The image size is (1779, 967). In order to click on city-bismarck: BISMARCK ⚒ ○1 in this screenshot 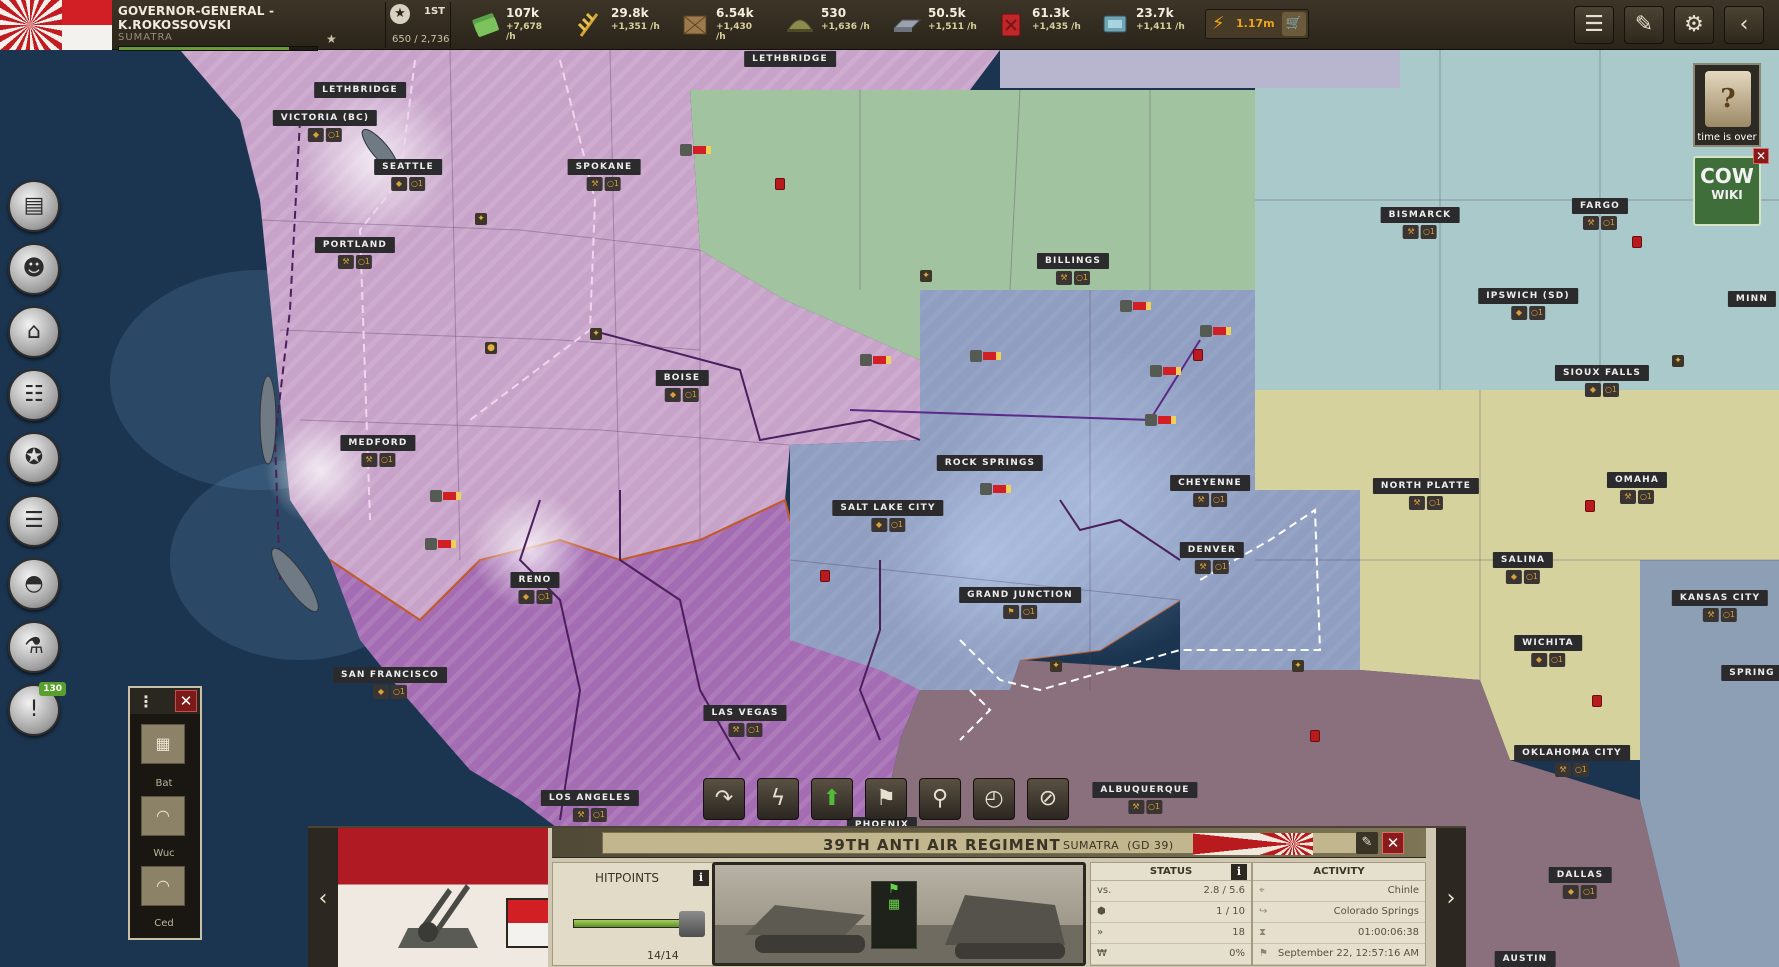, I will do `click(1420, 220)`.